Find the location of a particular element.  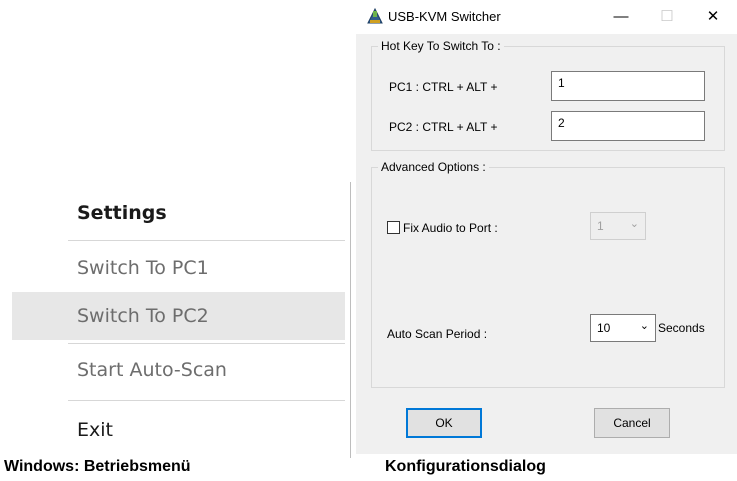

menu-item-switch-pc1: Switch To PC1 is located at coordinates (178, 268).